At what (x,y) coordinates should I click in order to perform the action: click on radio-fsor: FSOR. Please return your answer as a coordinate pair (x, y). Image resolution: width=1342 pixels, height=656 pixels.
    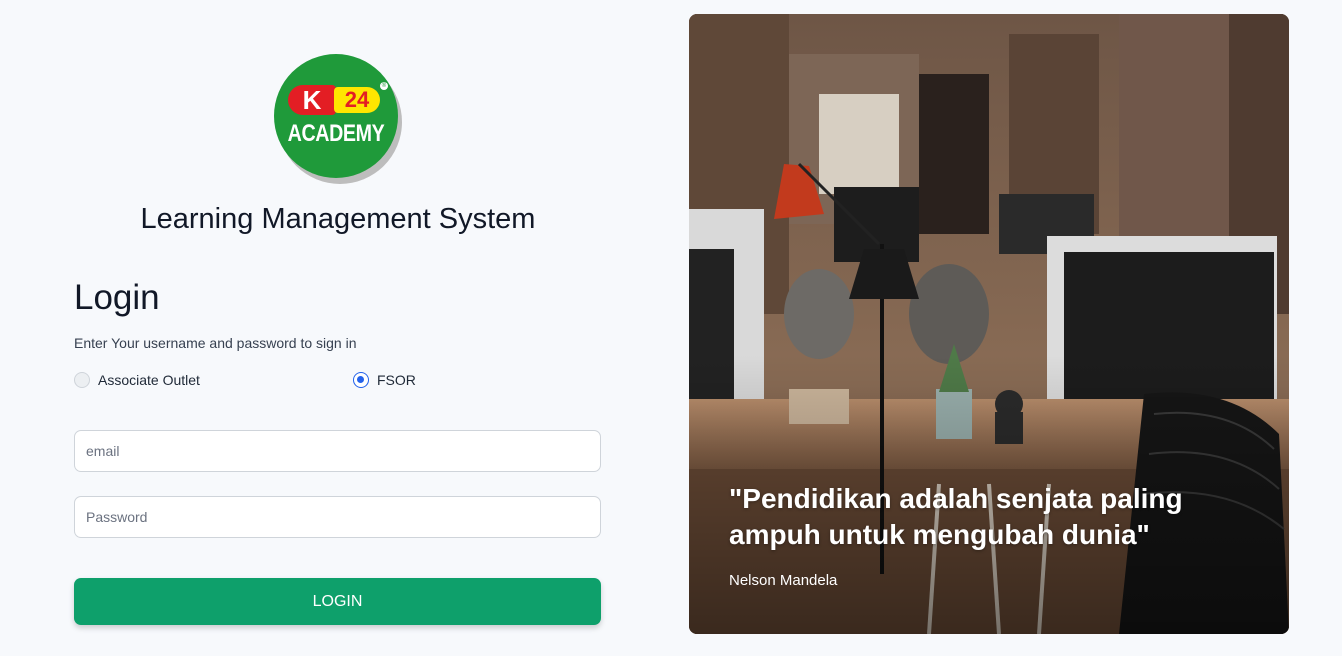
    Looking at the image, I should click on (384, 380).